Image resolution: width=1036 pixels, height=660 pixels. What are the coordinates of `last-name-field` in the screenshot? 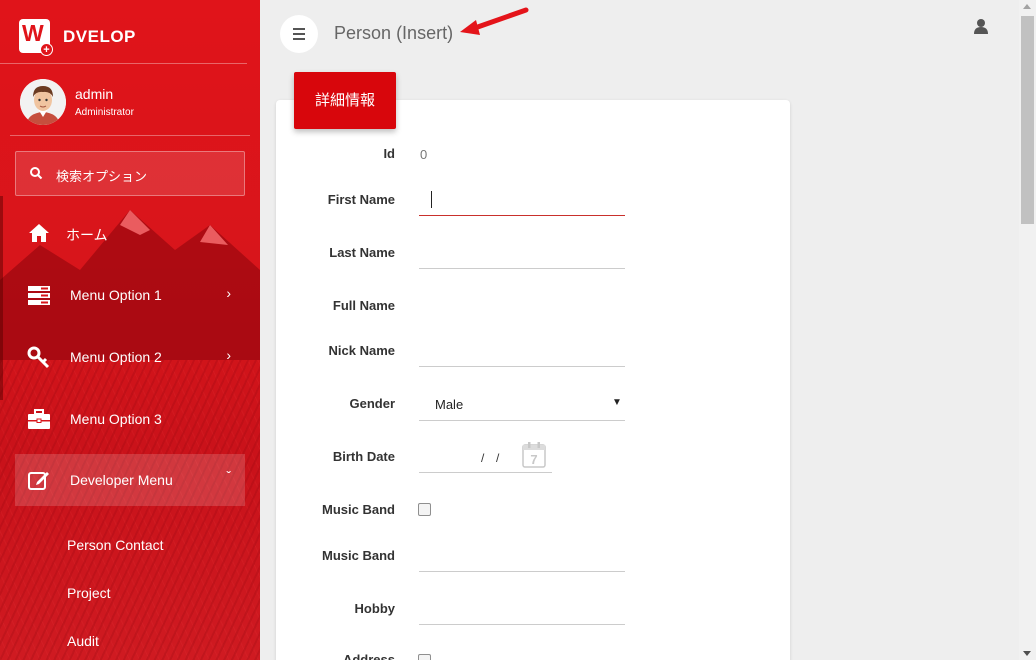 It's located at (522, 268).